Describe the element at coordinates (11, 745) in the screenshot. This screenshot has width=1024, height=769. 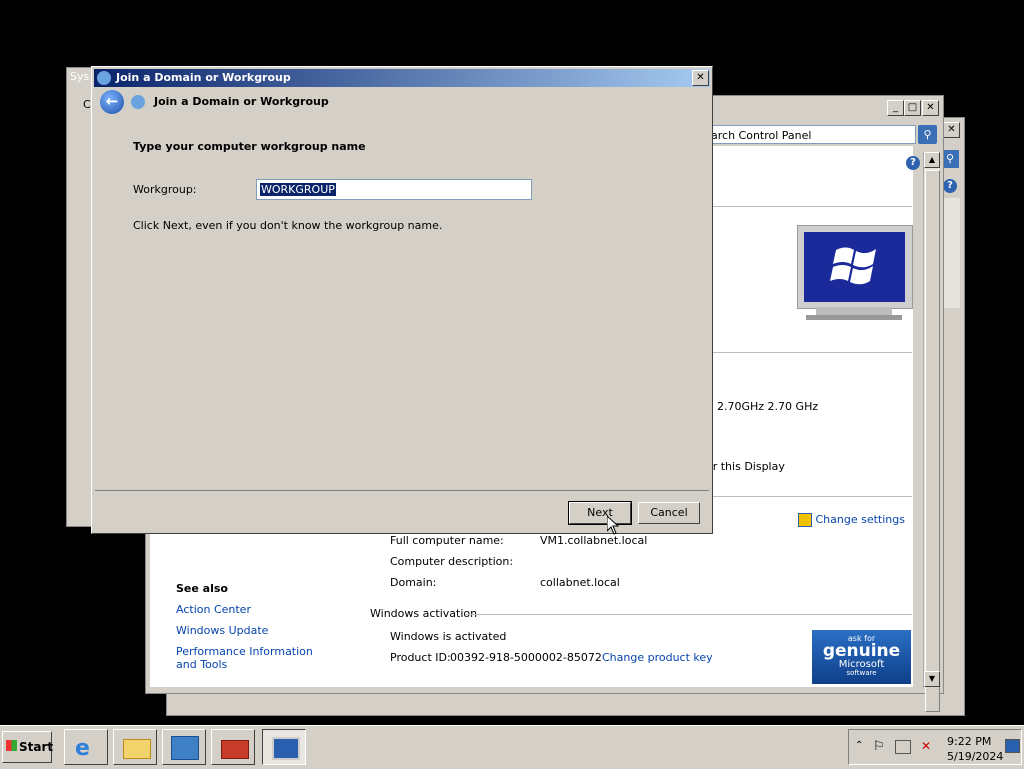
I see `windows-flag-icon` at that location.